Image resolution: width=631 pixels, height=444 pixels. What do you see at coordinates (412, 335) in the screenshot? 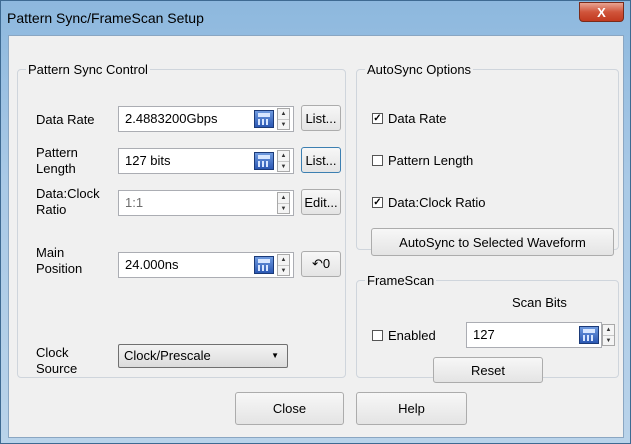
I see `framescan-enabled-label: Enabled` at bounding box center [412, 335].